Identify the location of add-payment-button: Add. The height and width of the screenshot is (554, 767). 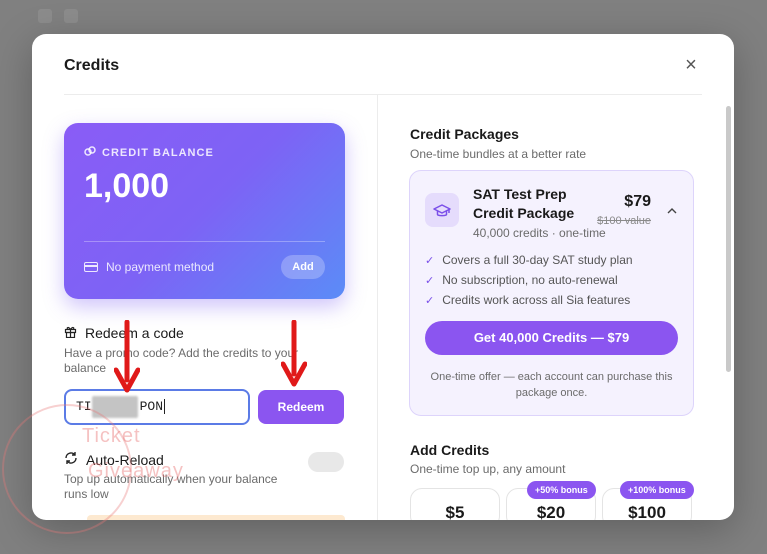
(303, 267).